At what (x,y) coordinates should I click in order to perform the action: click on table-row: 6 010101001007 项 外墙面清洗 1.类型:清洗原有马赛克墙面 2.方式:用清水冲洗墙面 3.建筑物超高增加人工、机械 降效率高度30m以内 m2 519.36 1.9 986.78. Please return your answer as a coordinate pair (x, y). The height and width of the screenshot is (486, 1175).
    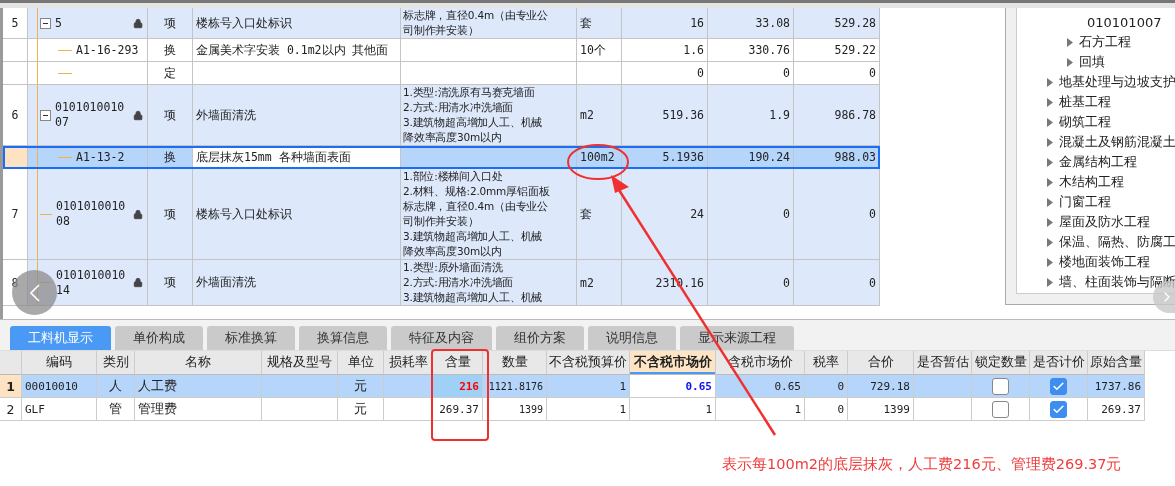
    Looking at the image, I should click on (441, 115).